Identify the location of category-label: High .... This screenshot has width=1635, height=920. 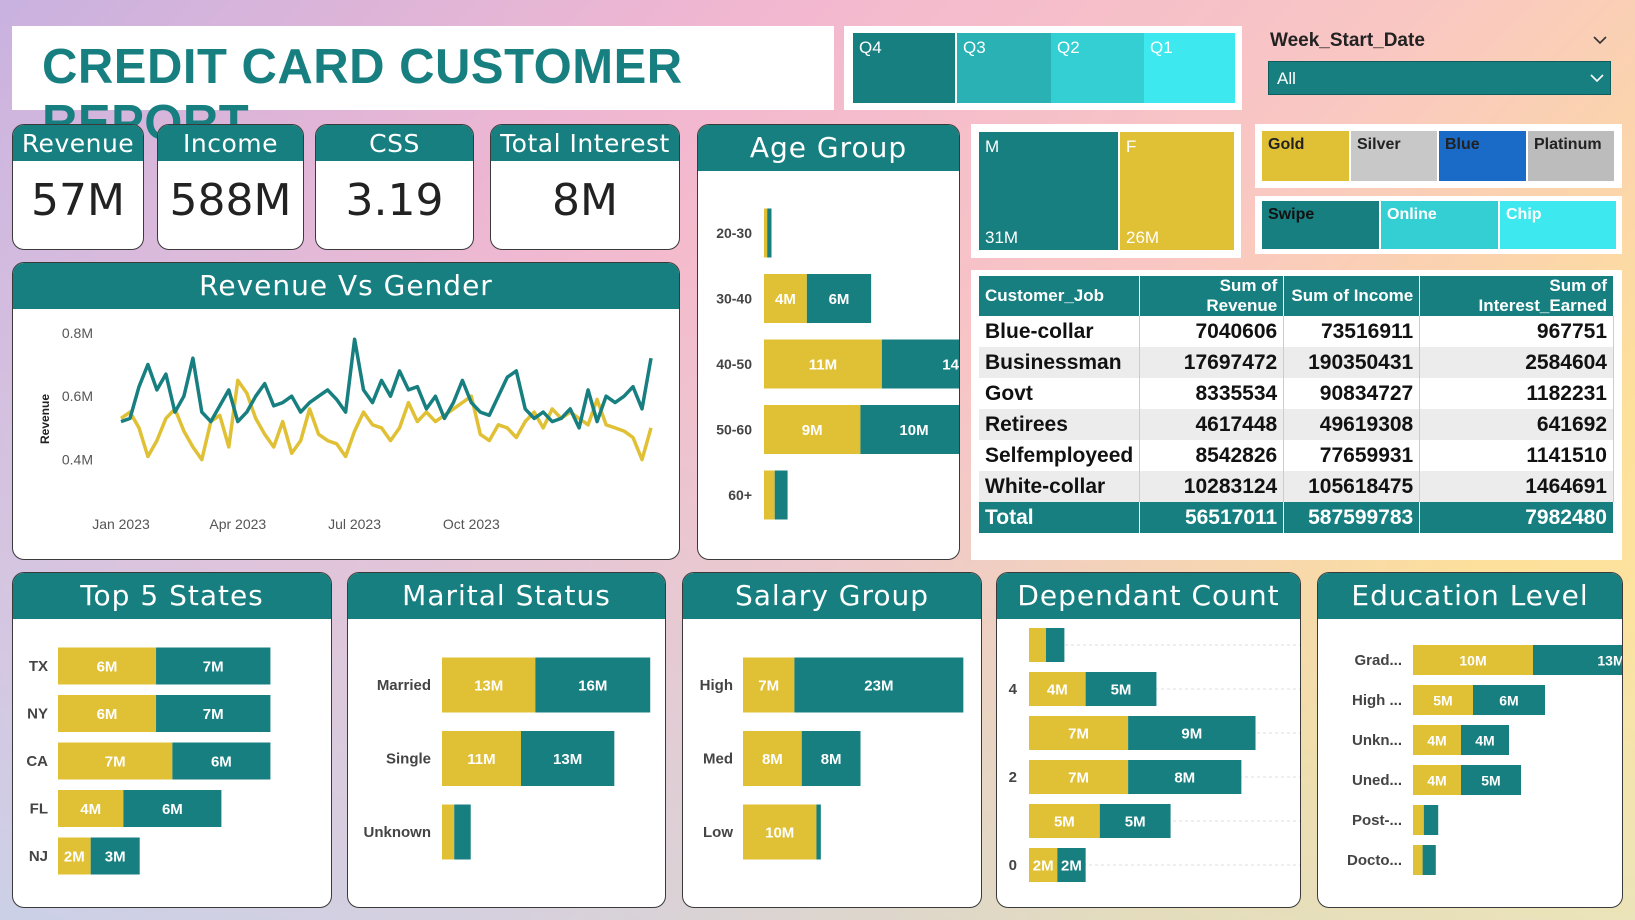
(1377, 700).